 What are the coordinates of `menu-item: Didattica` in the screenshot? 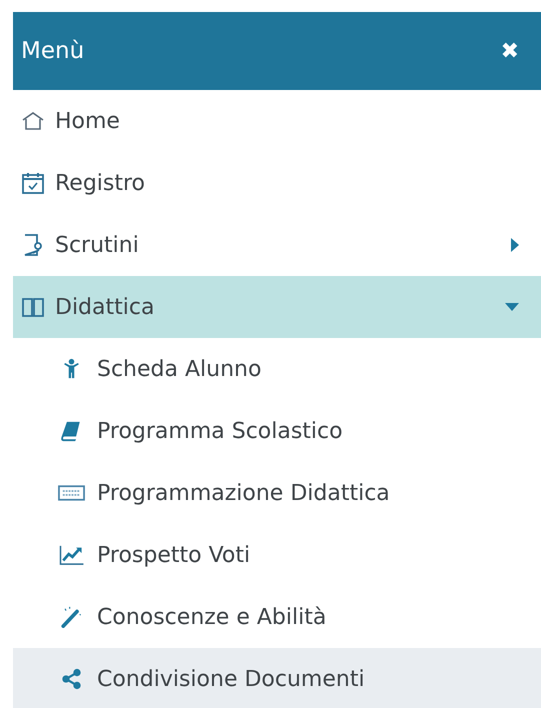 It's located at (277, 307).